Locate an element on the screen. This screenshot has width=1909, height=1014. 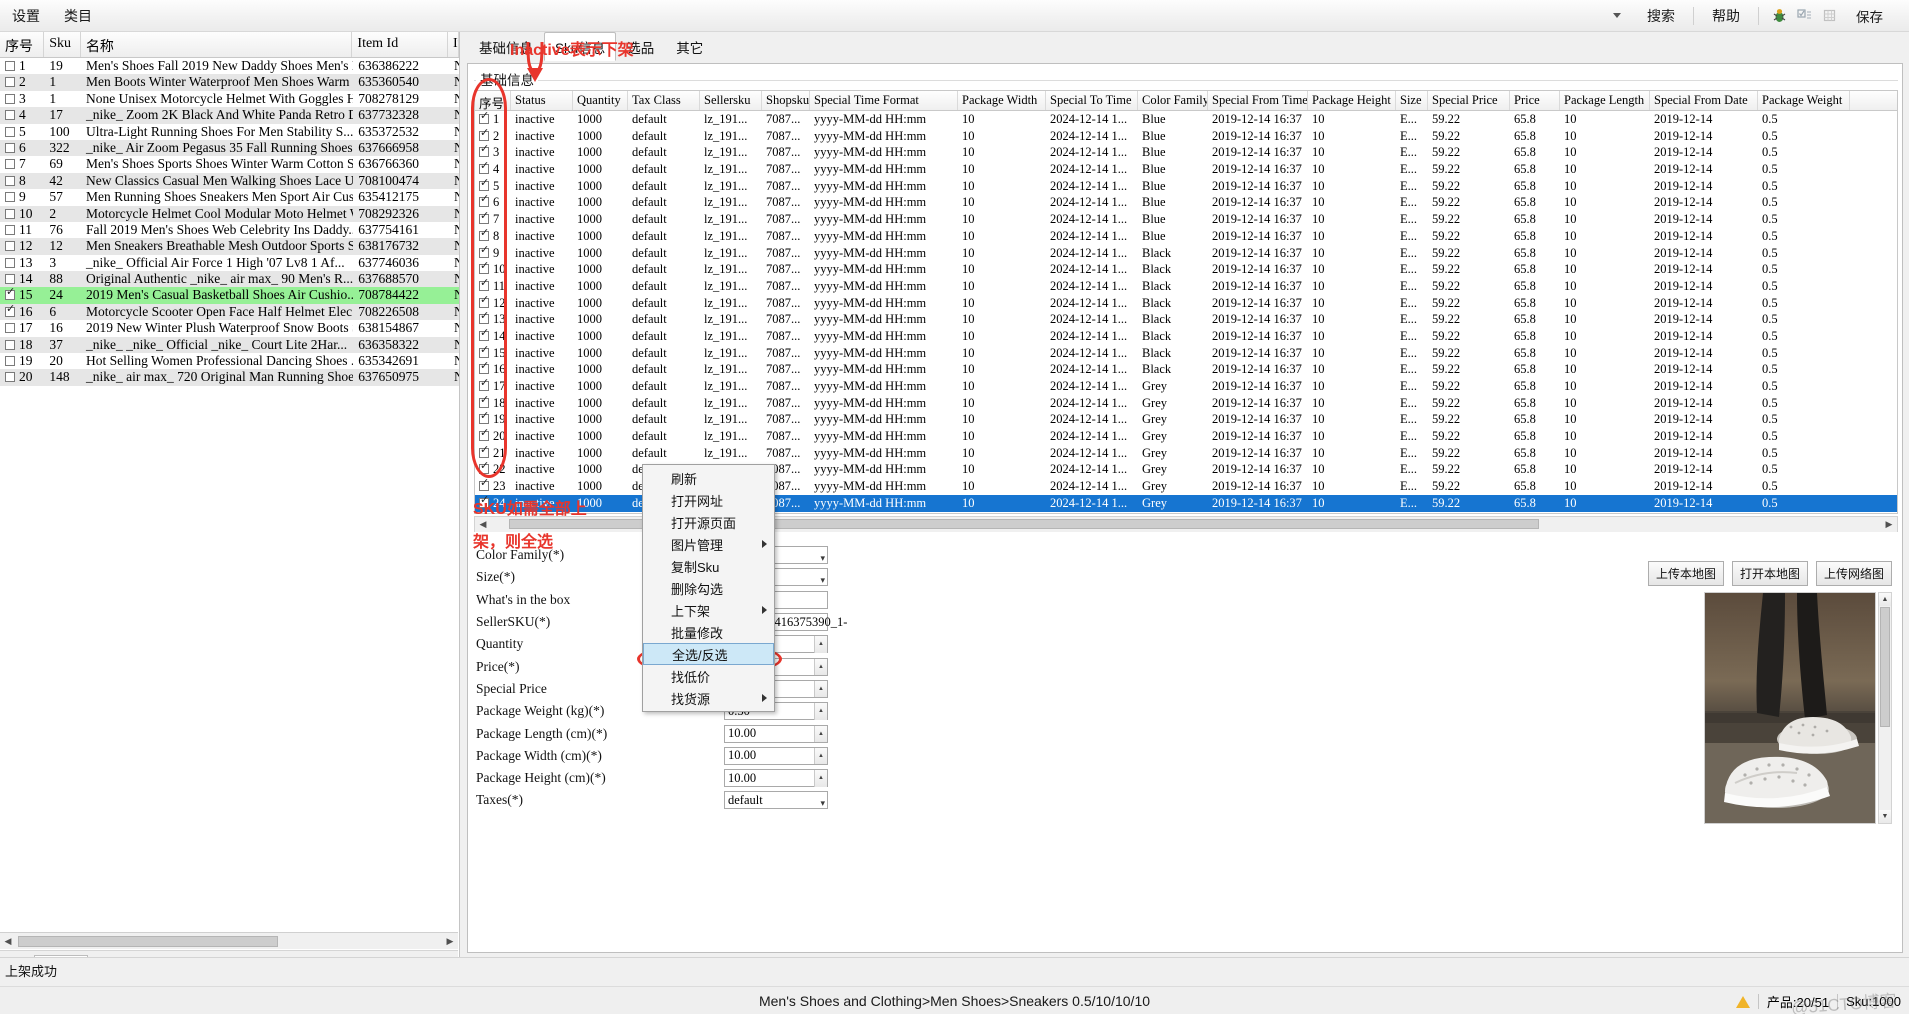
form-spinner-9: 10.00 ▲▼ is located at coordinates (776, 761).